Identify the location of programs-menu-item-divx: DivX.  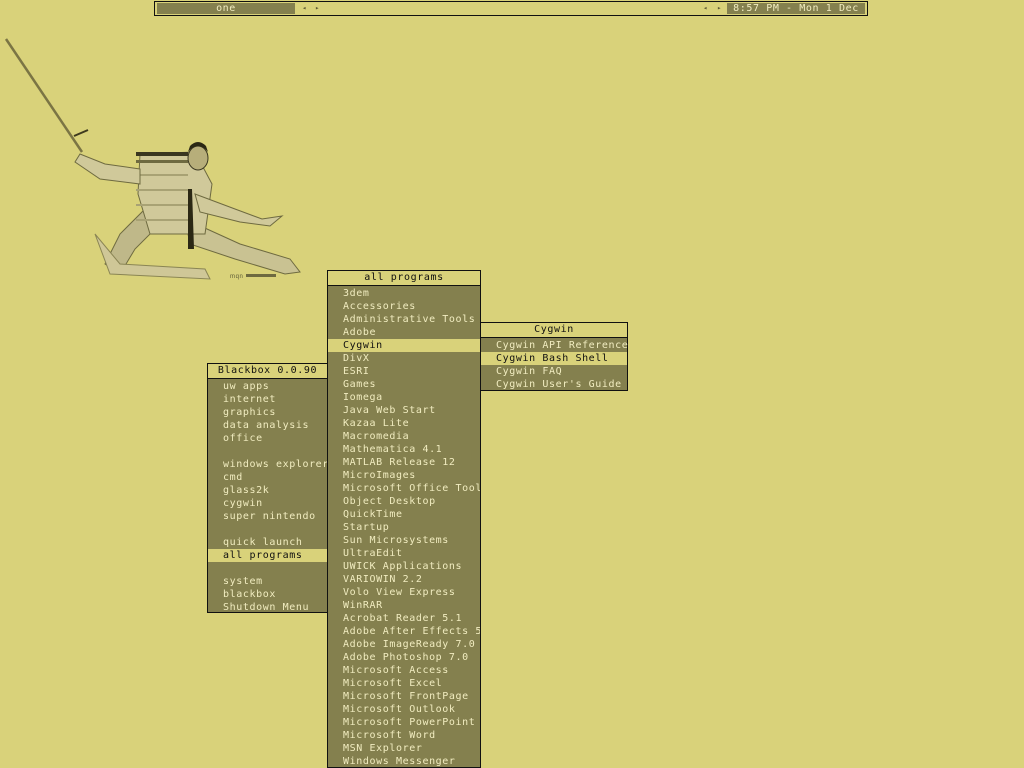
(404, 358).